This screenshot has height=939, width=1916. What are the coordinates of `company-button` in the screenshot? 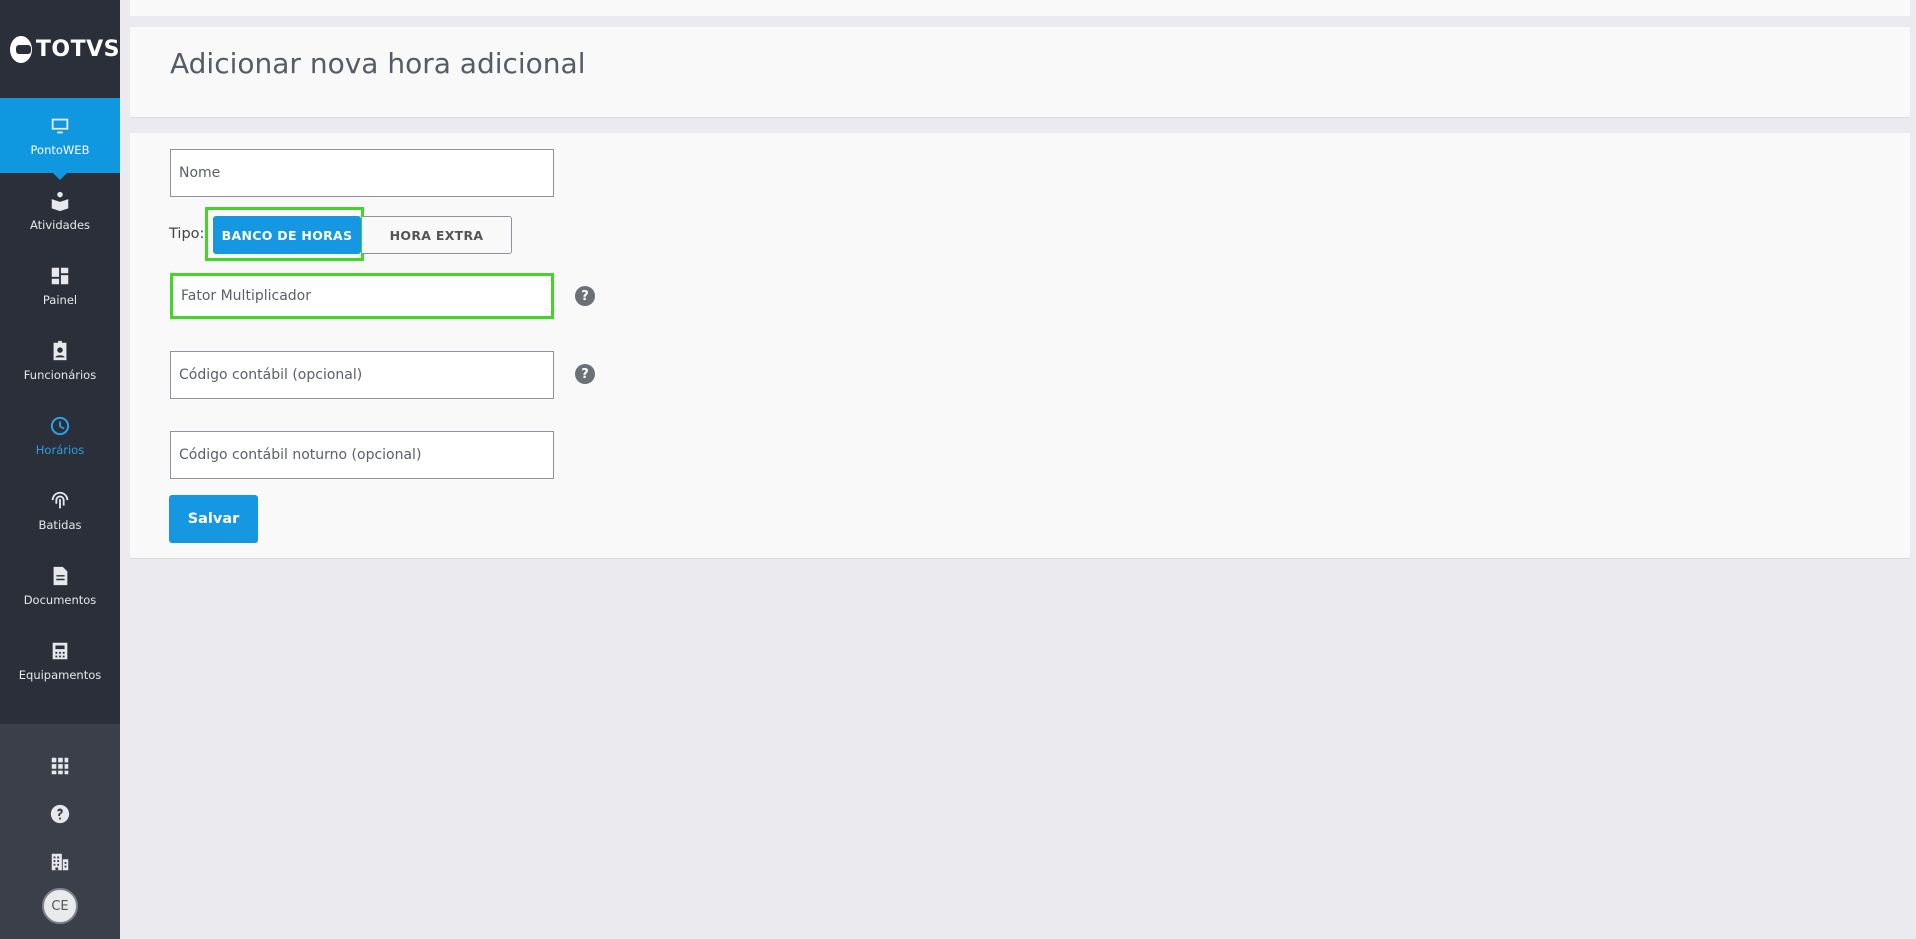 It's located at (60, 862).